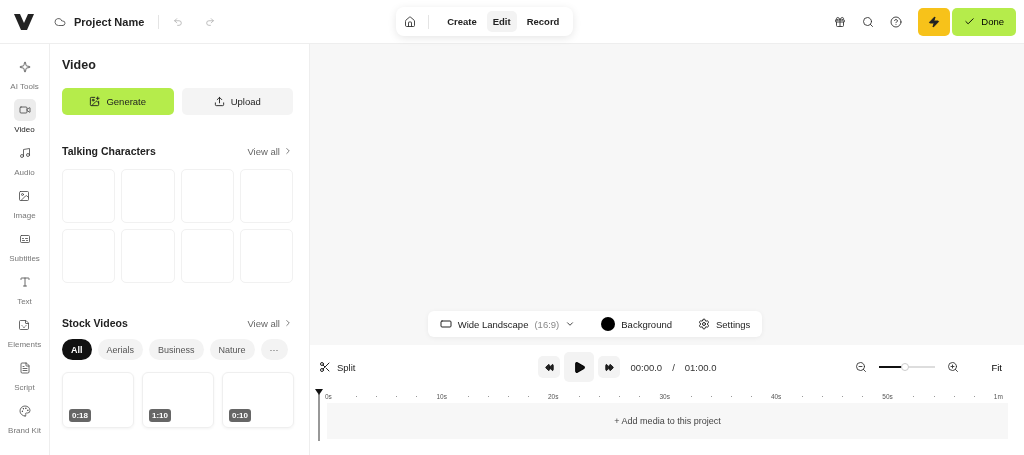 The height and width of the screenshot is (455, 1024). I want to click on duration-badge: 0:10, so click(240, 415).